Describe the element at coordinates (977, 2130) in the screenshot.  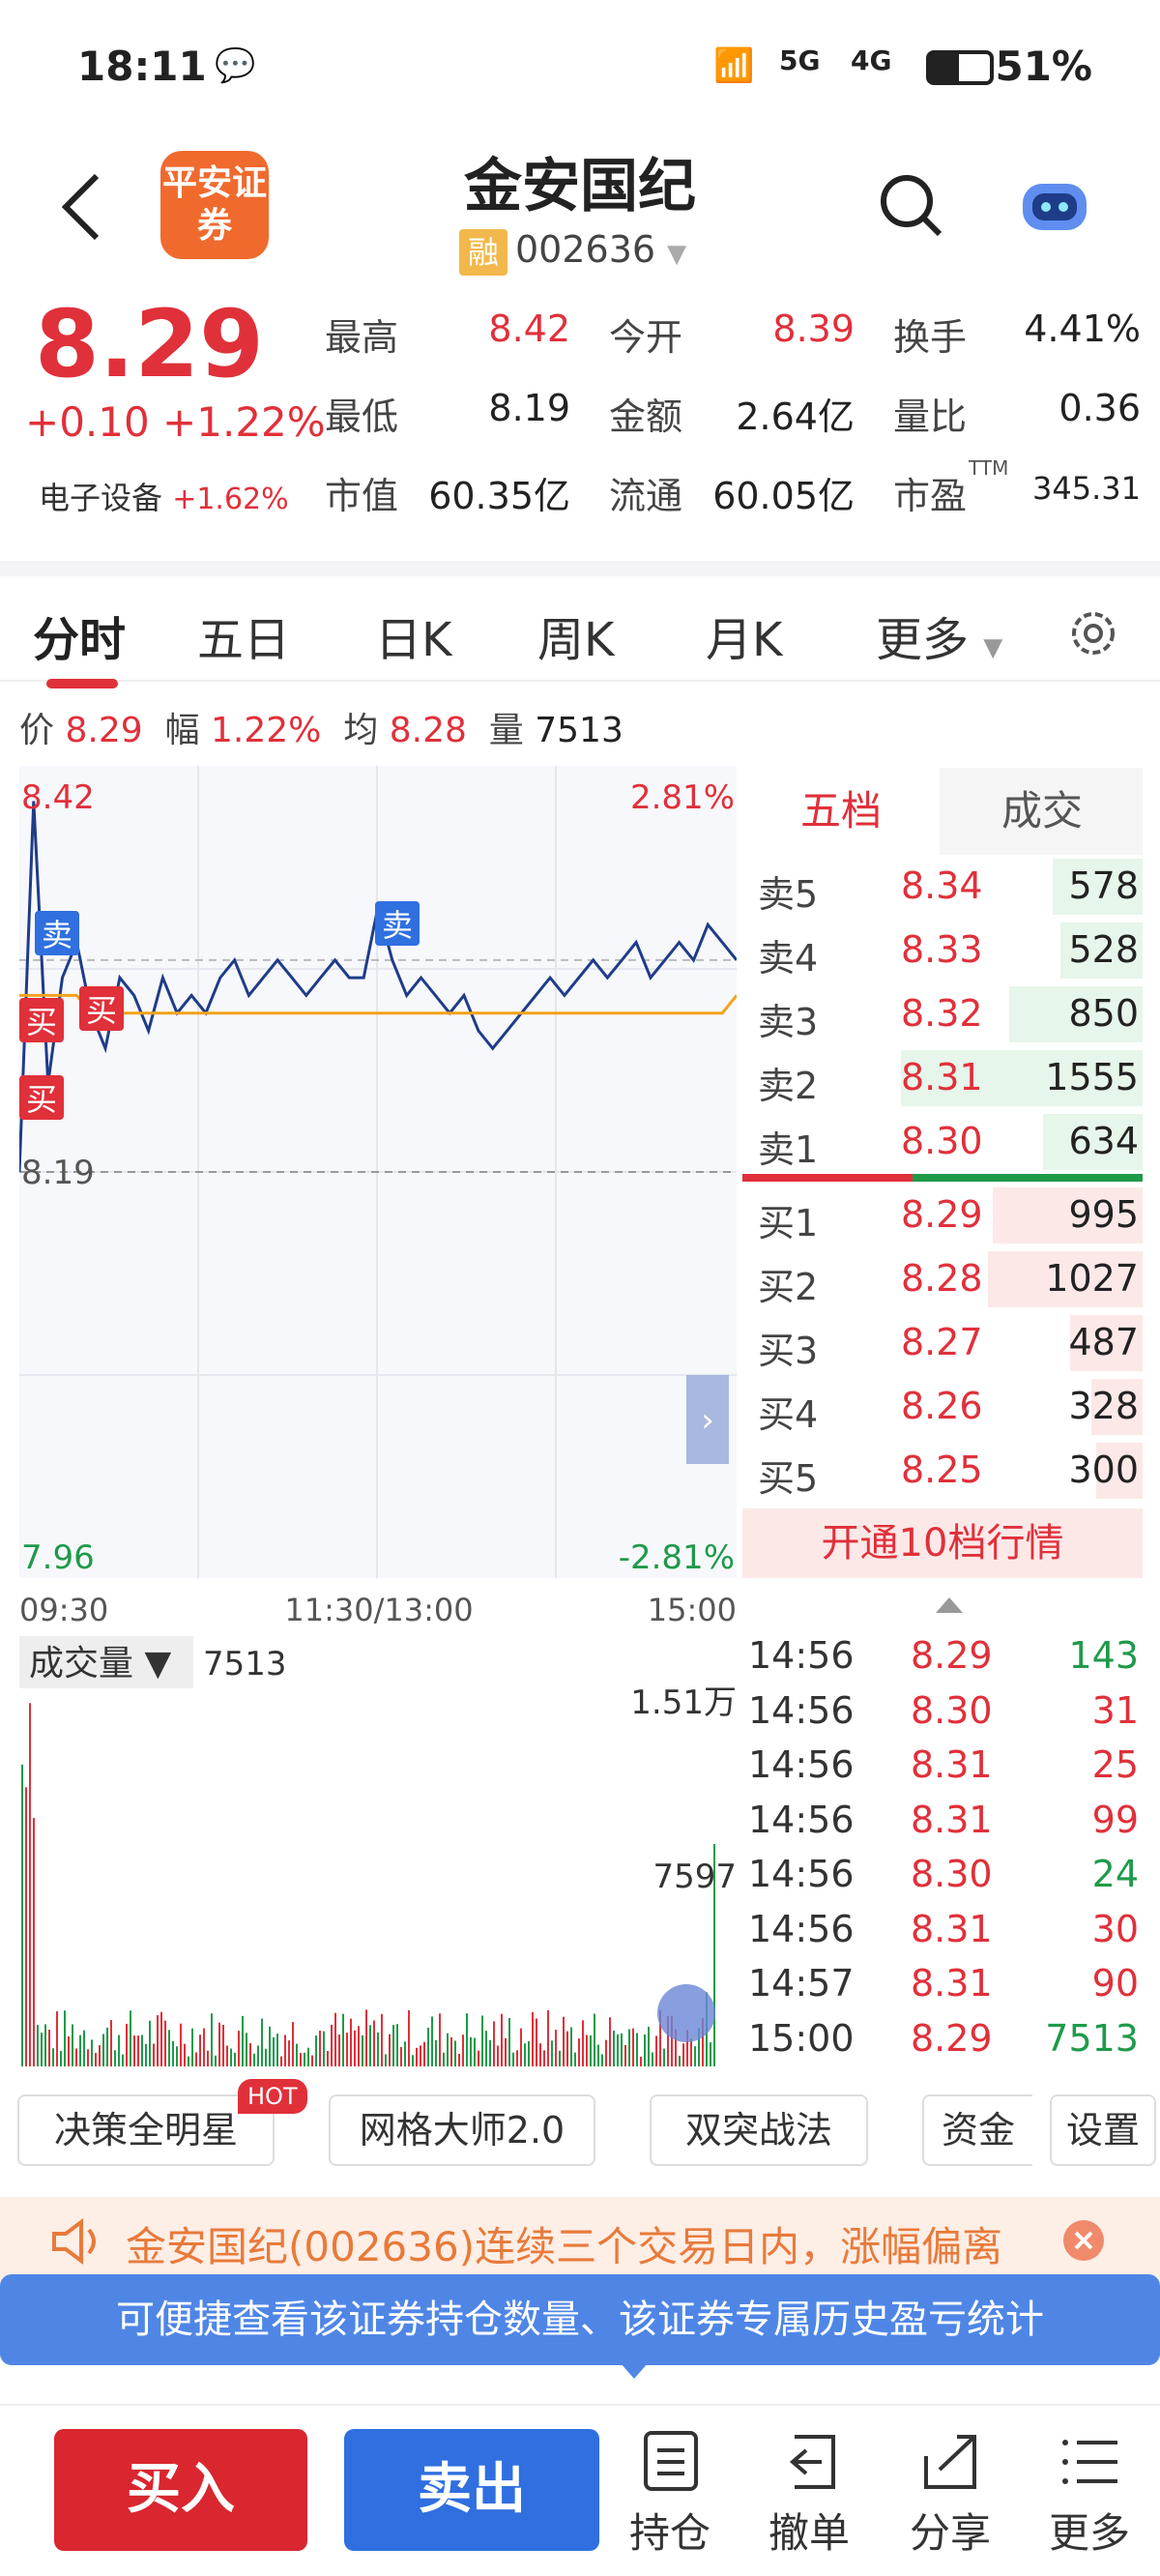
I see `tool-capital: 资金` at that location.